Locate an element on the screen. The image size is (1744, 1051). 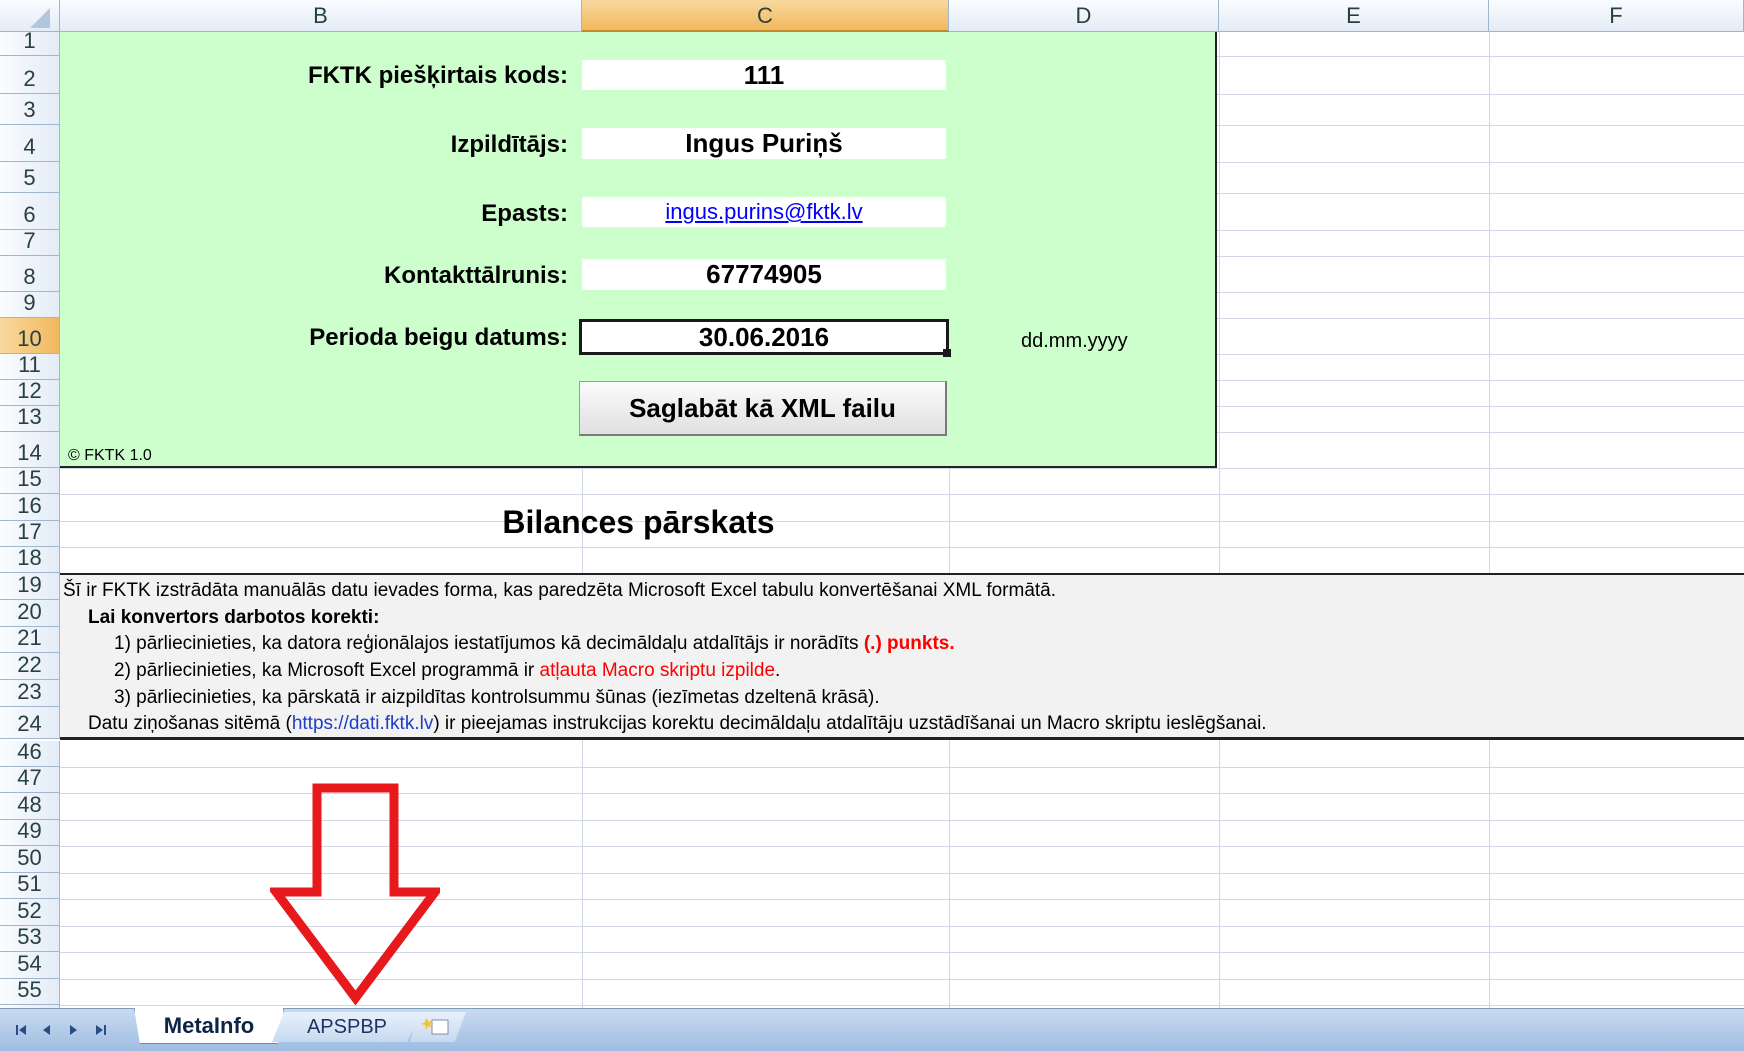
instructions-heading: Lai konvertors darbotos korekti: is located at coordinates (234, 617).